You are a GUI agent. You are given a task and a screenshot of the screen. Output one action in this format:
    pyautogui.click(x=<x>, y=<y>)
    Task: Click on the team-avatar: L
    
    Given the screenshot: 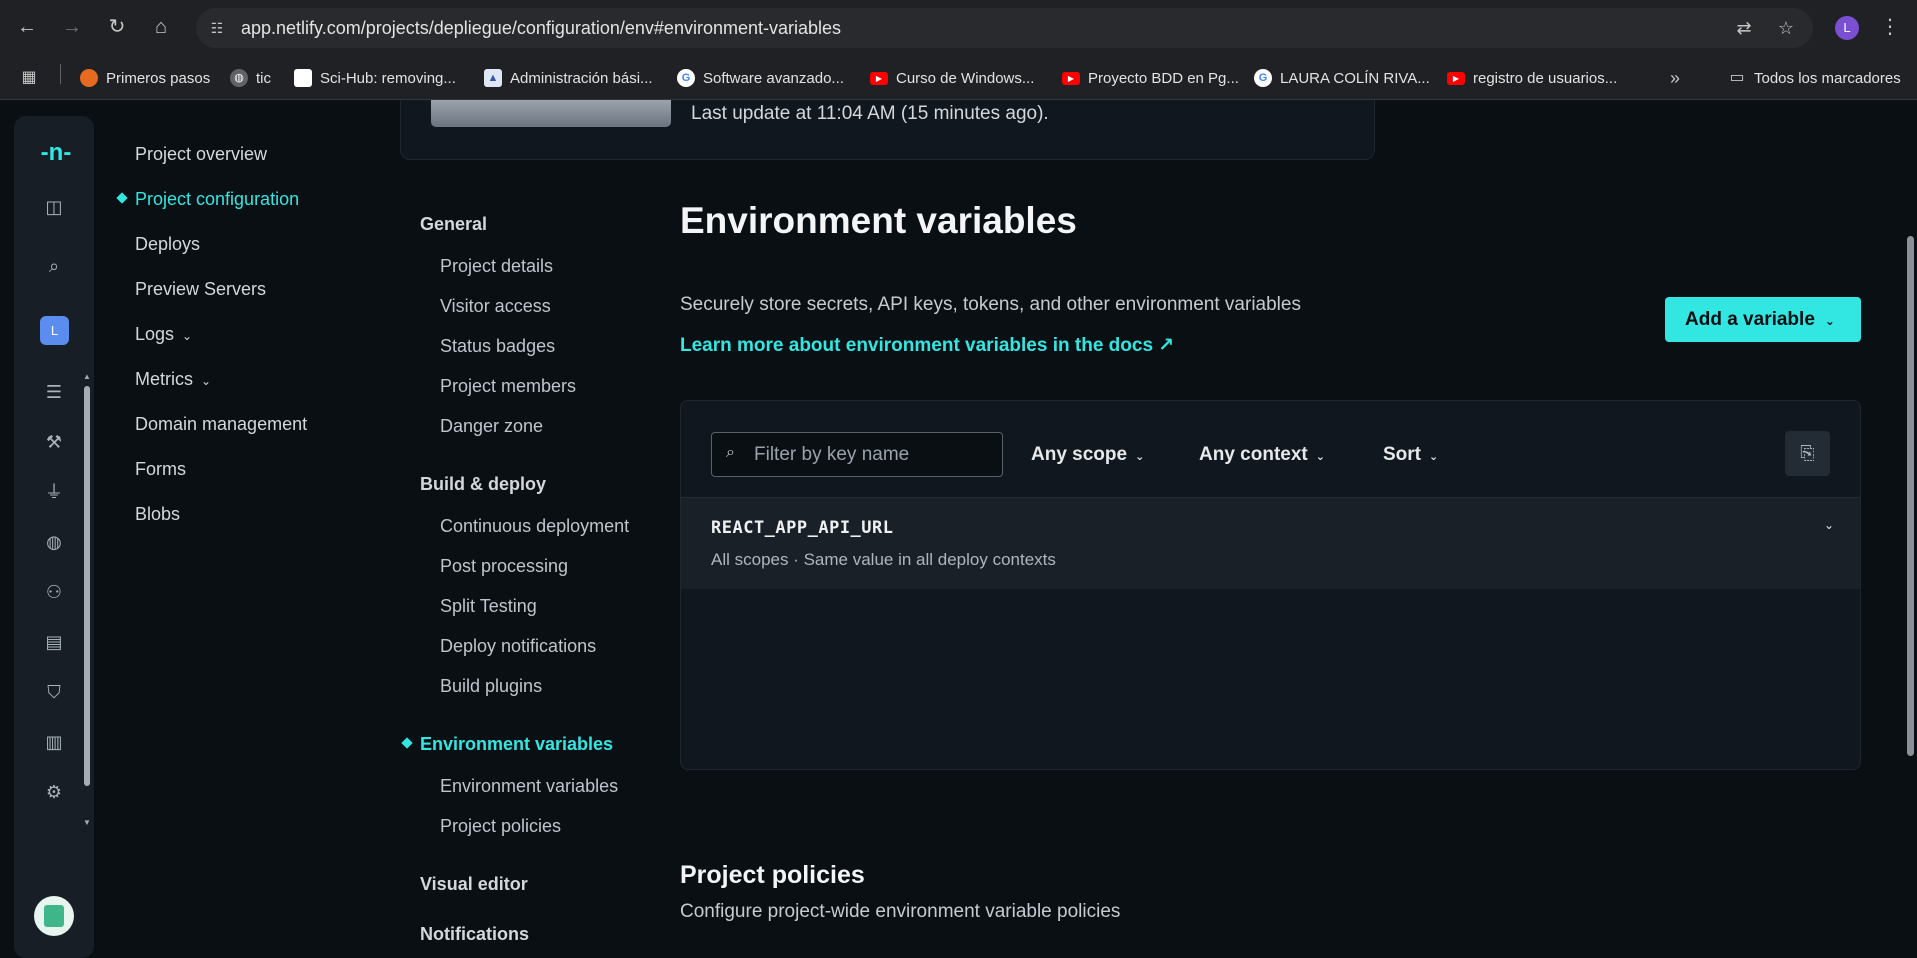 What is the action you would take?
    pyautogui.click(x=54, y=330)
    